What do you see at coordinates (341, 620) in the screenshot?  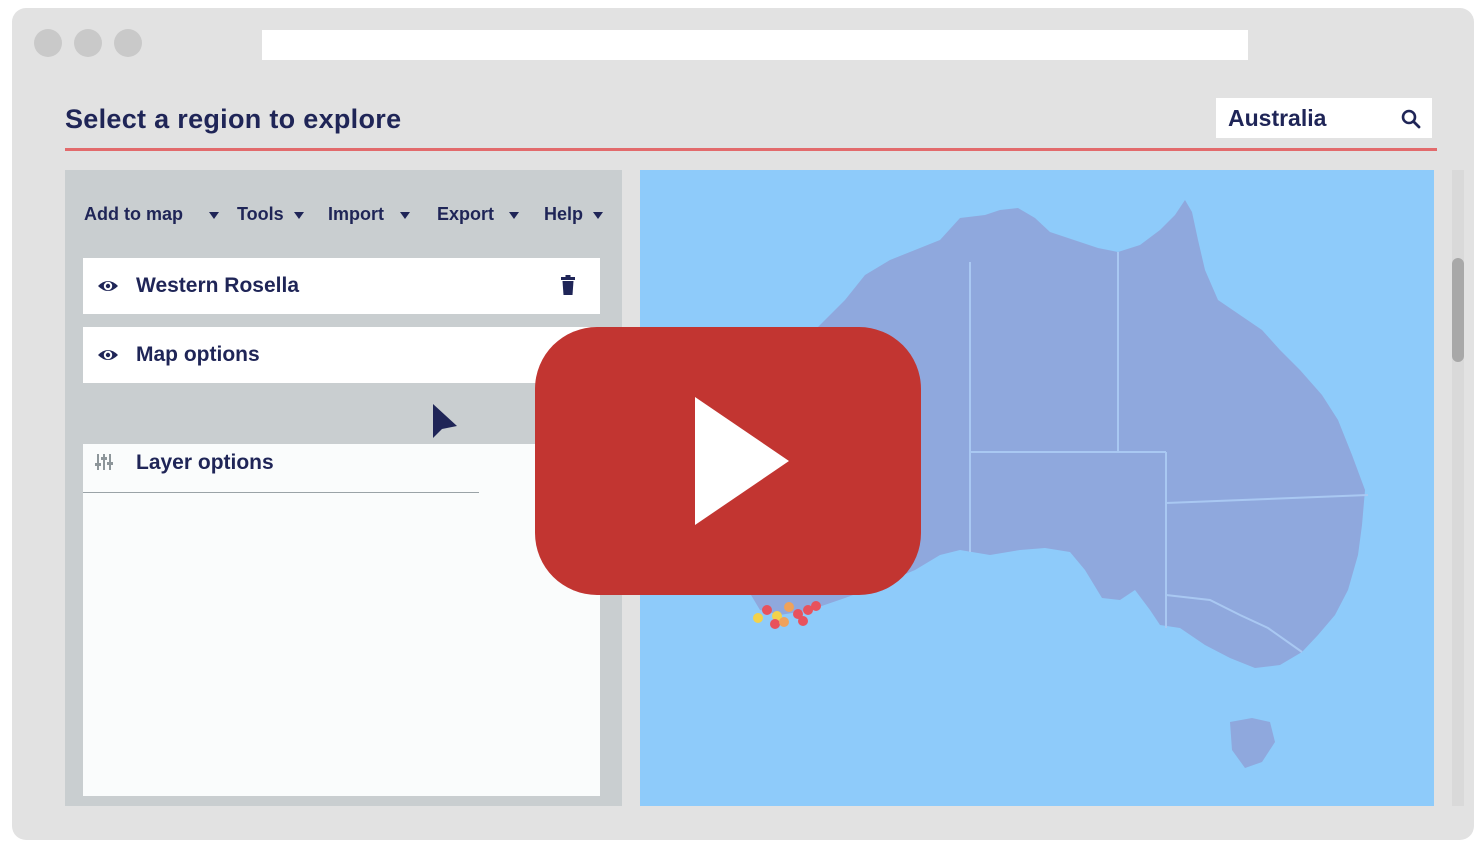 I see `layer-options-panel: Layer options` at bounding box center [341, 620].